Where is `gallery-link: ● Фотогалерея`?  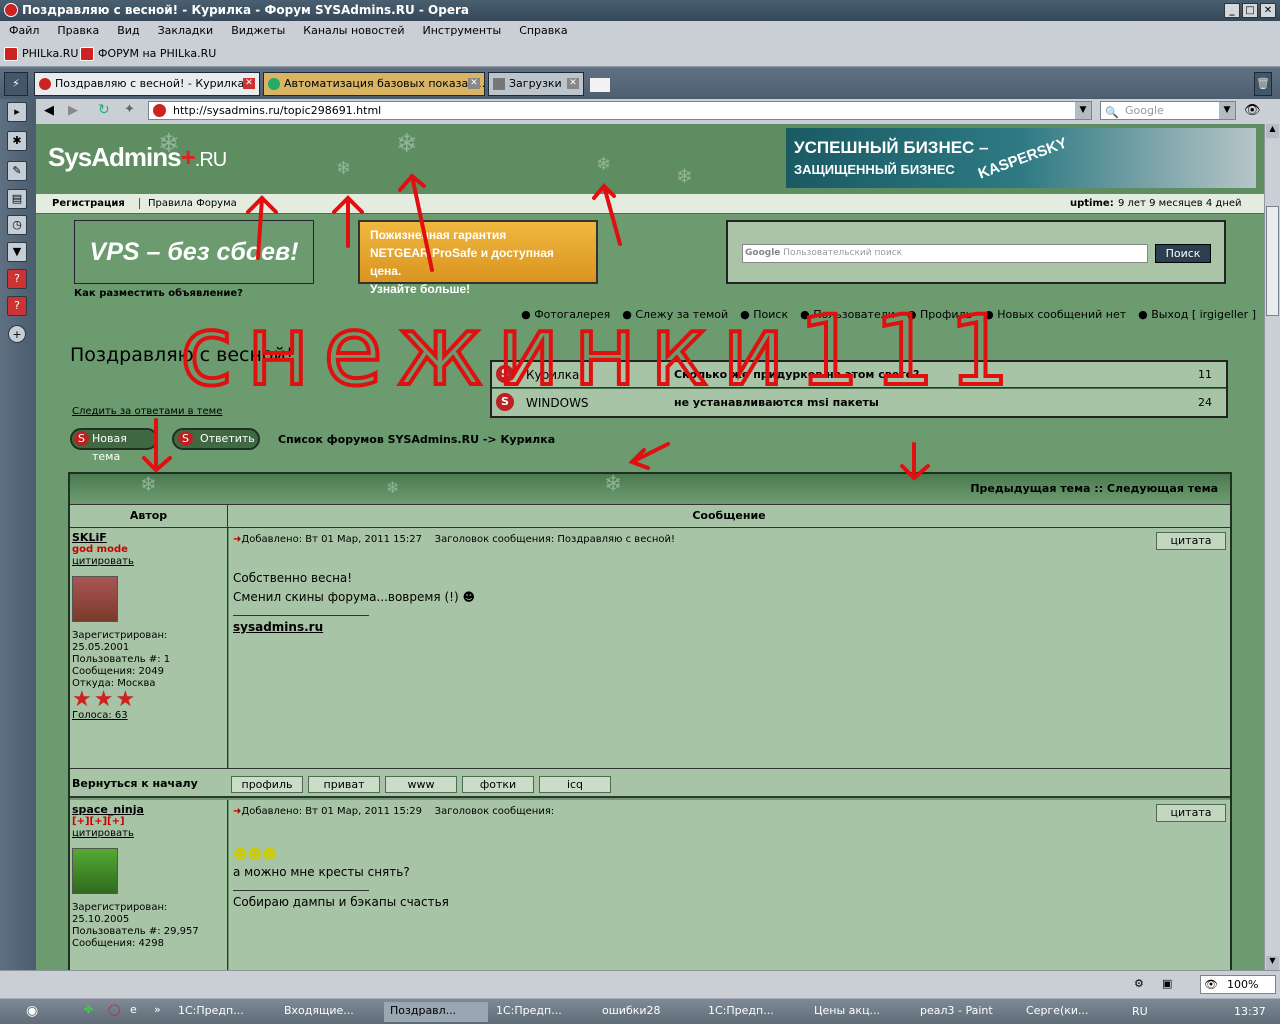 gallery-link: ● Фотогалерея is located at coordinates (565, 314).